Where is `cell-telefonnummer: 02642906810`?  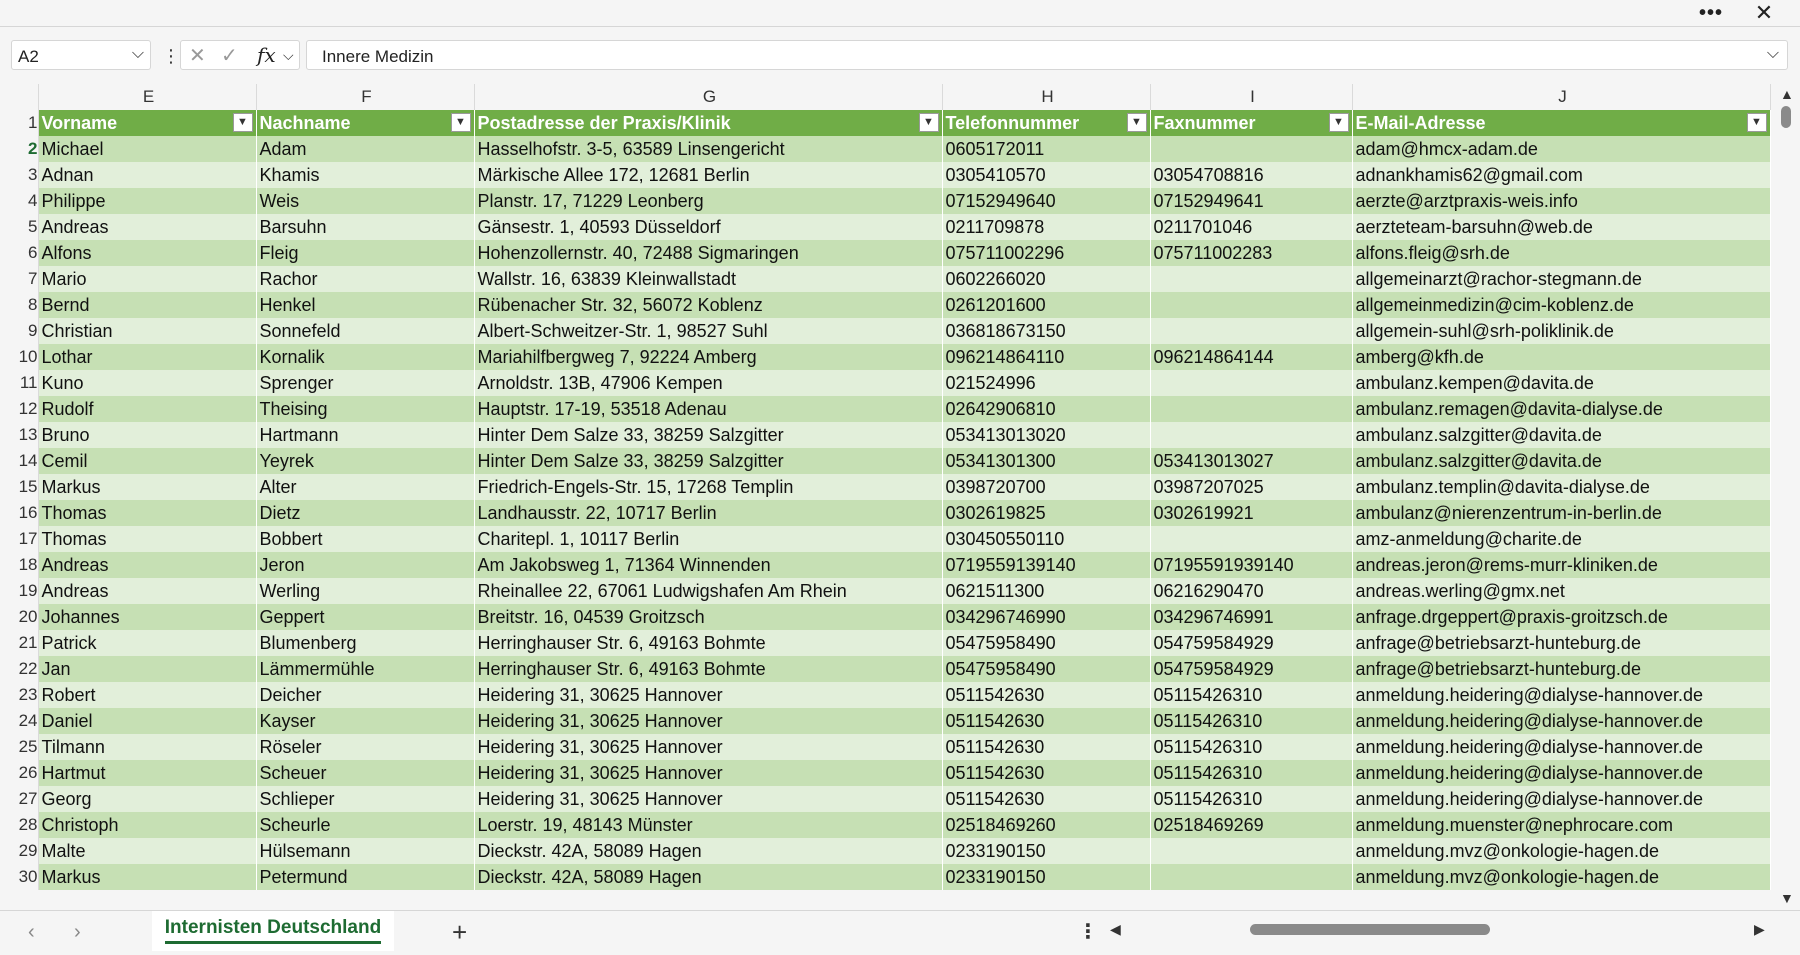
cell-telefonnummer: 02642906810 is located at coordinates (1046, 409).